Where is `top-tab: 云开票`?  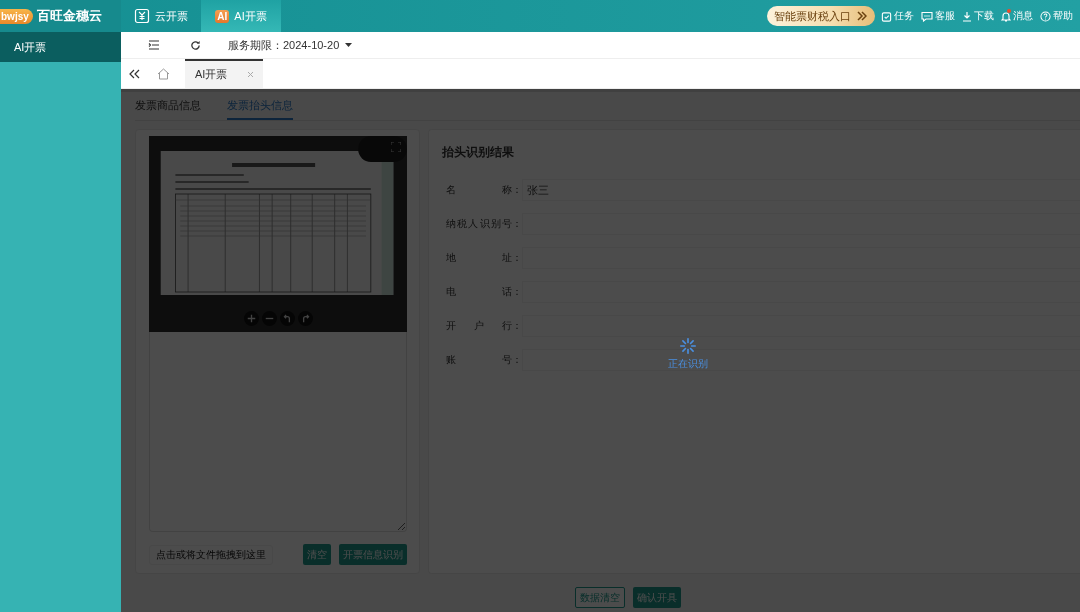 top-tab: 云开票 is located at coordinates (161, 16).